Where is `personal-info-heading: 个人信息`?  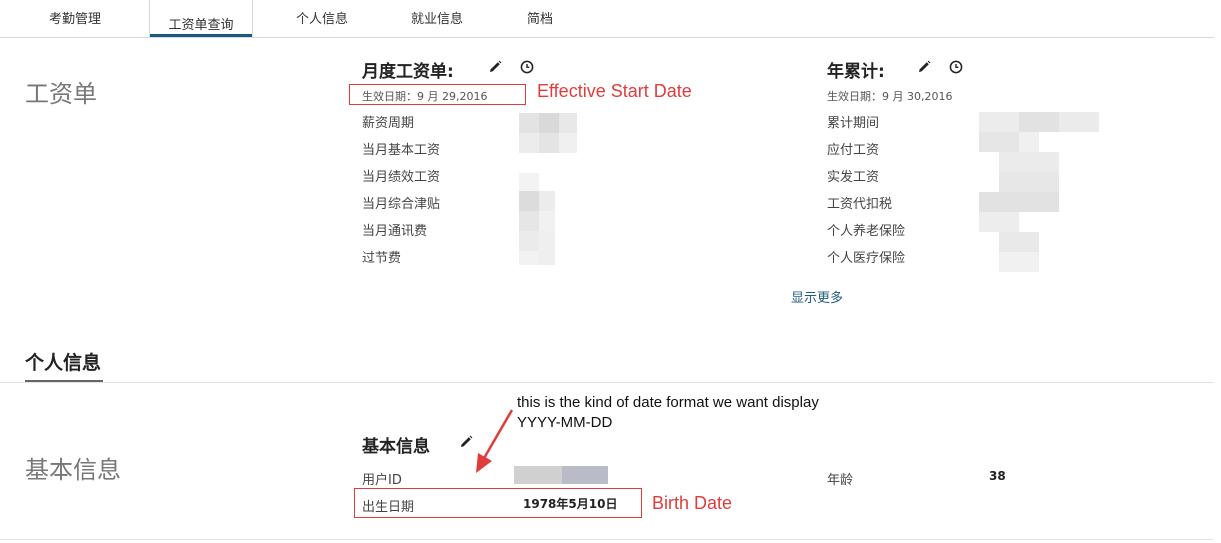 personal-info-heading: 个人信息 is located at coordinates (63, 363).